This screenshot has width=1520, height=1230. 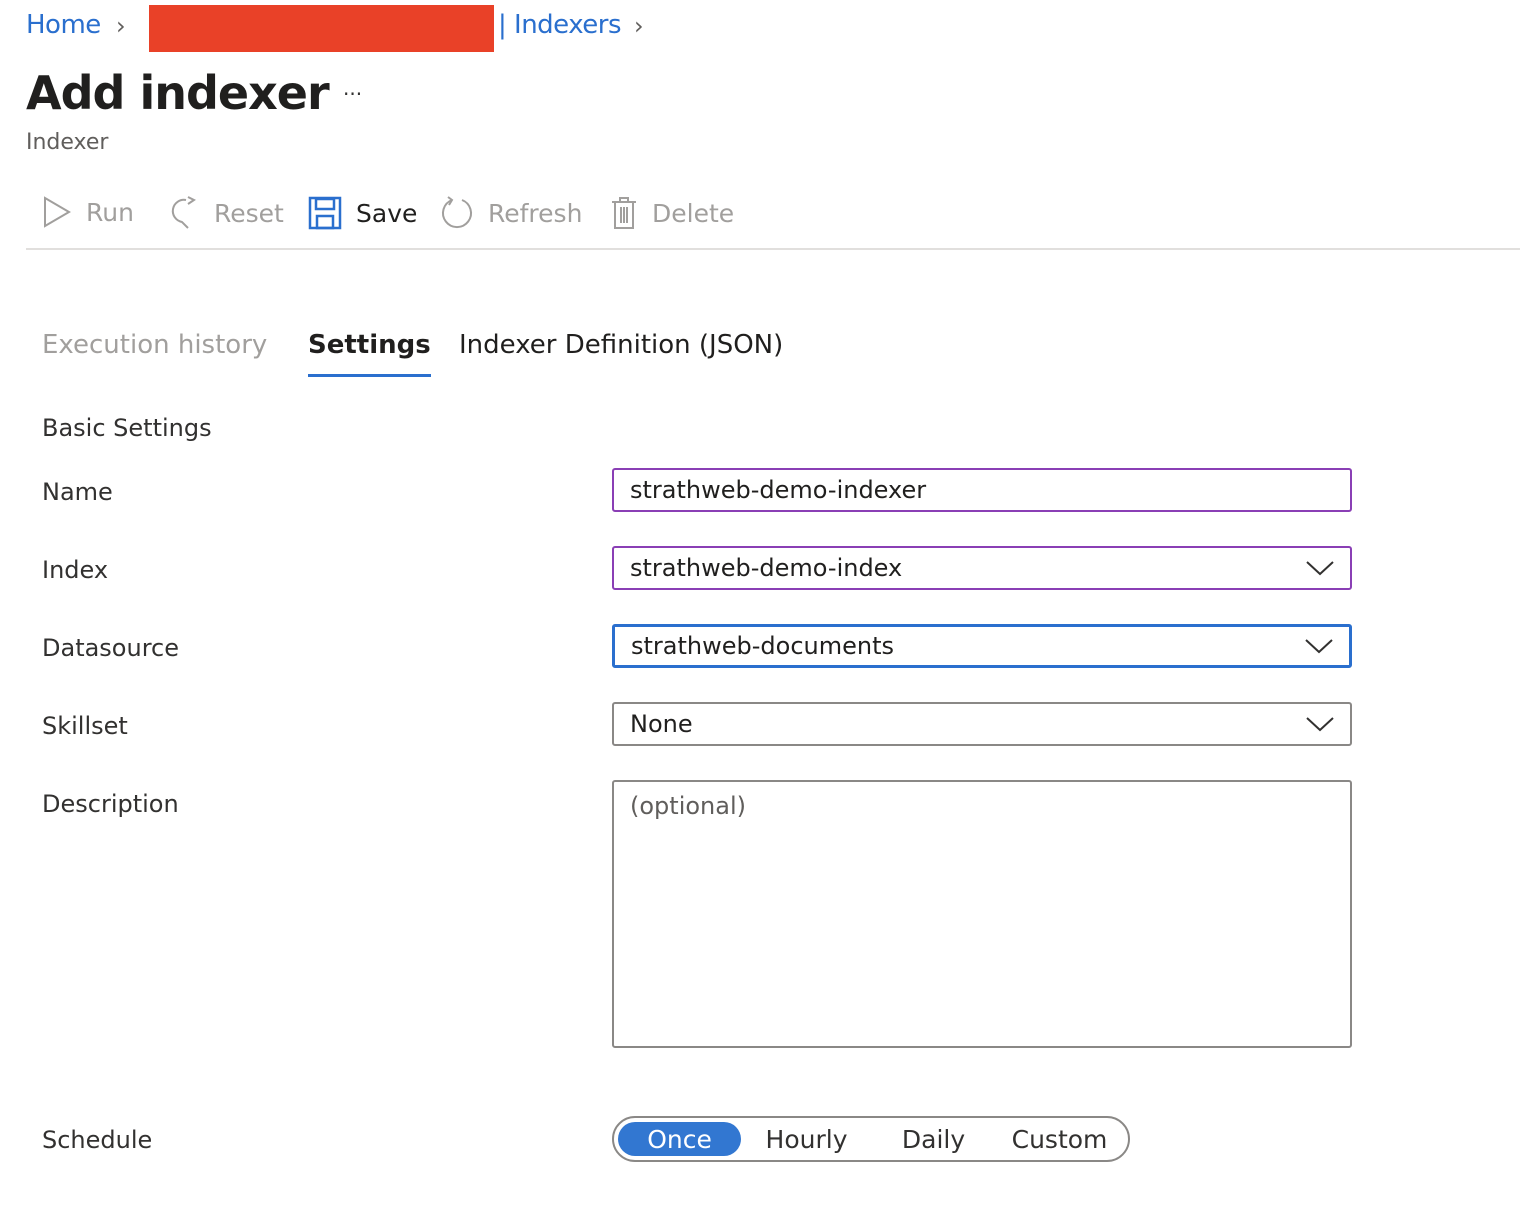 I want to click on description-label: Description, so click(x=110, y=804).